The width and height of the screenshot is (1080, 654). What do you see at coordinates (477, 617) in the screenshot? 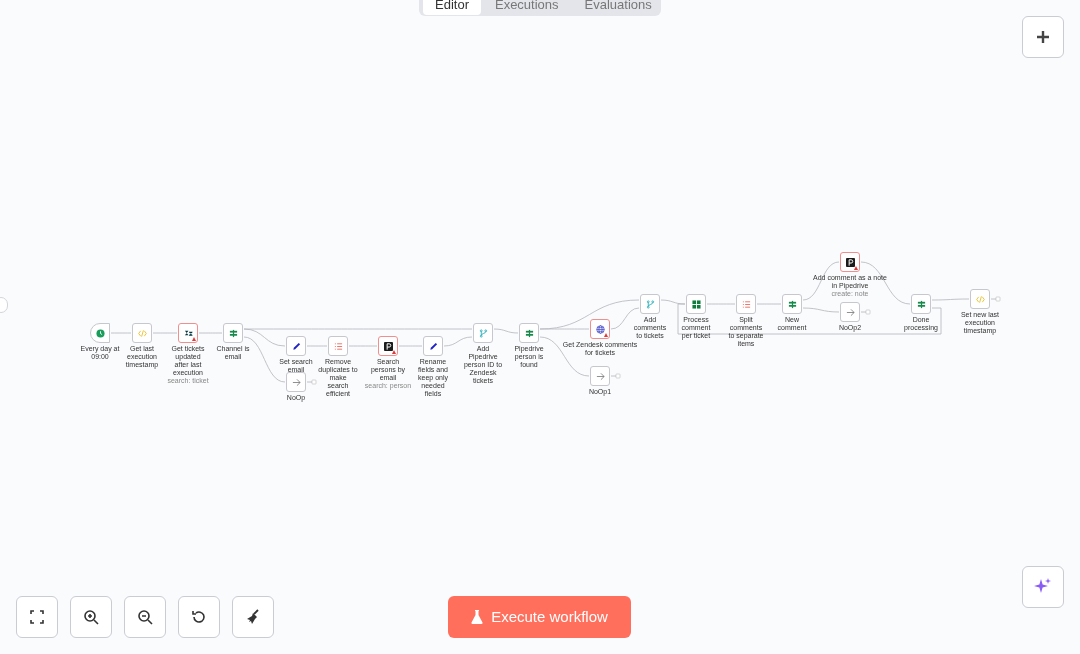
I see `flask-icon` at bounding box center [477, 617].